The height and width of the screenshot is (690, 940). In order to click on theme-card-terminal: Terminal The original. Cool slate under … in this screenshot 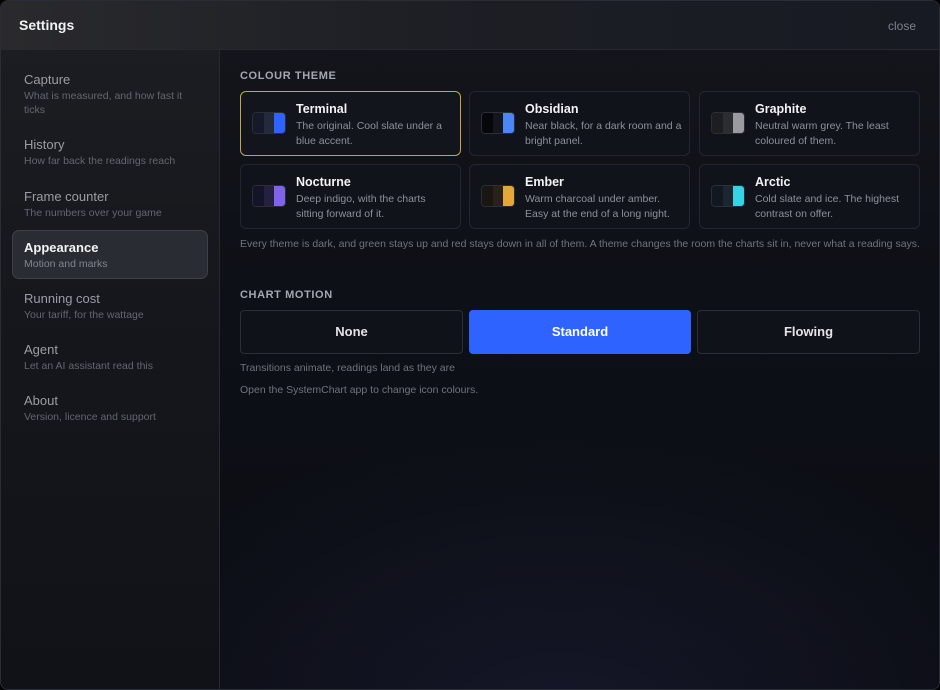, I will do `click(350, 123)`.